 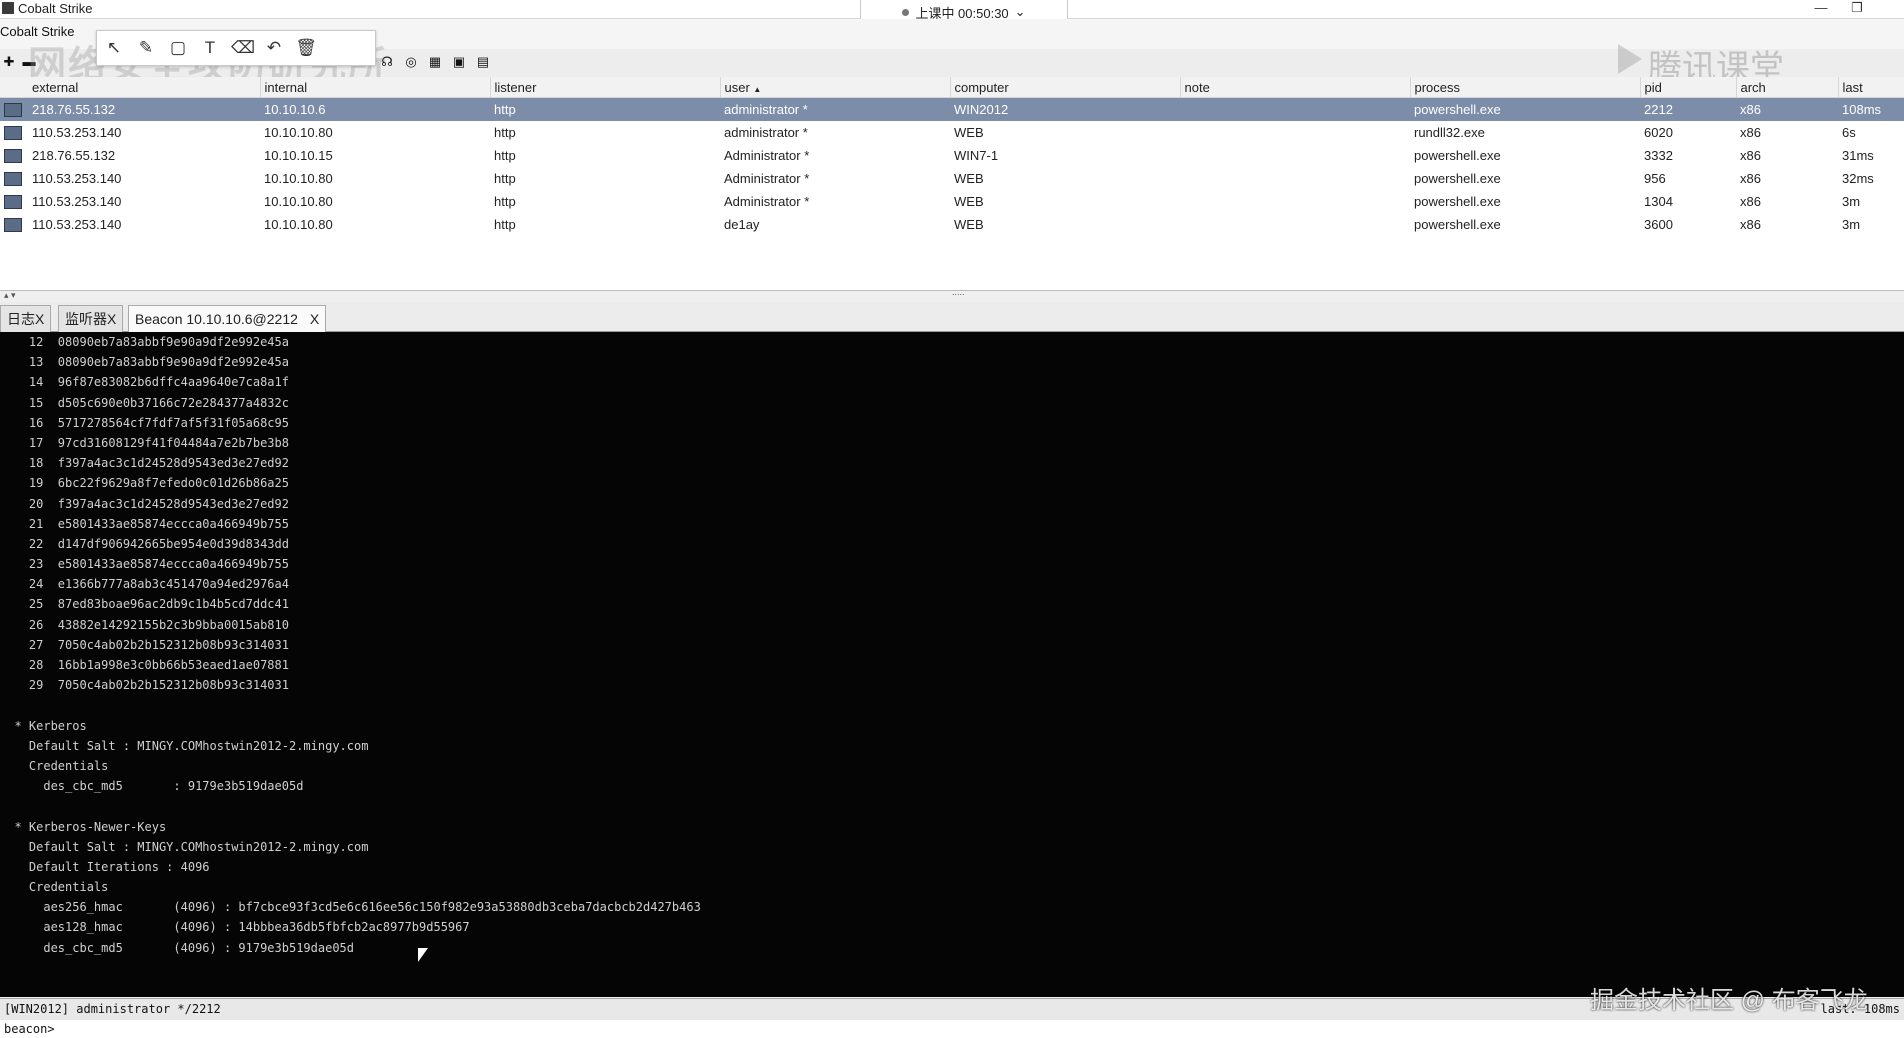 I want to click on console-line: 27 7050c4ab02b2b152312b08b93c314031, so click(x=144, y=644).